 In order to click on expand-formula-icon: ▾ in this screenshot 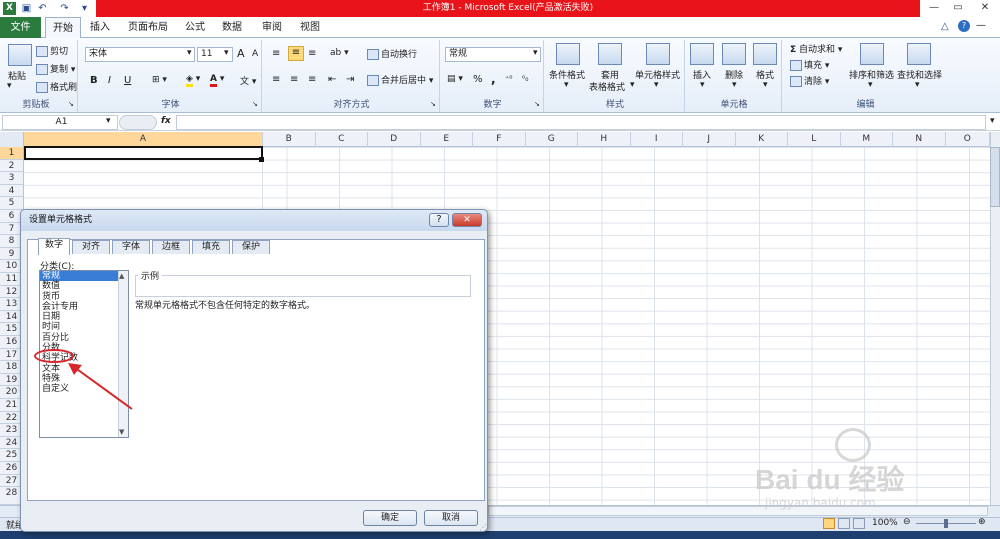, I will do `click(992, 121)`.